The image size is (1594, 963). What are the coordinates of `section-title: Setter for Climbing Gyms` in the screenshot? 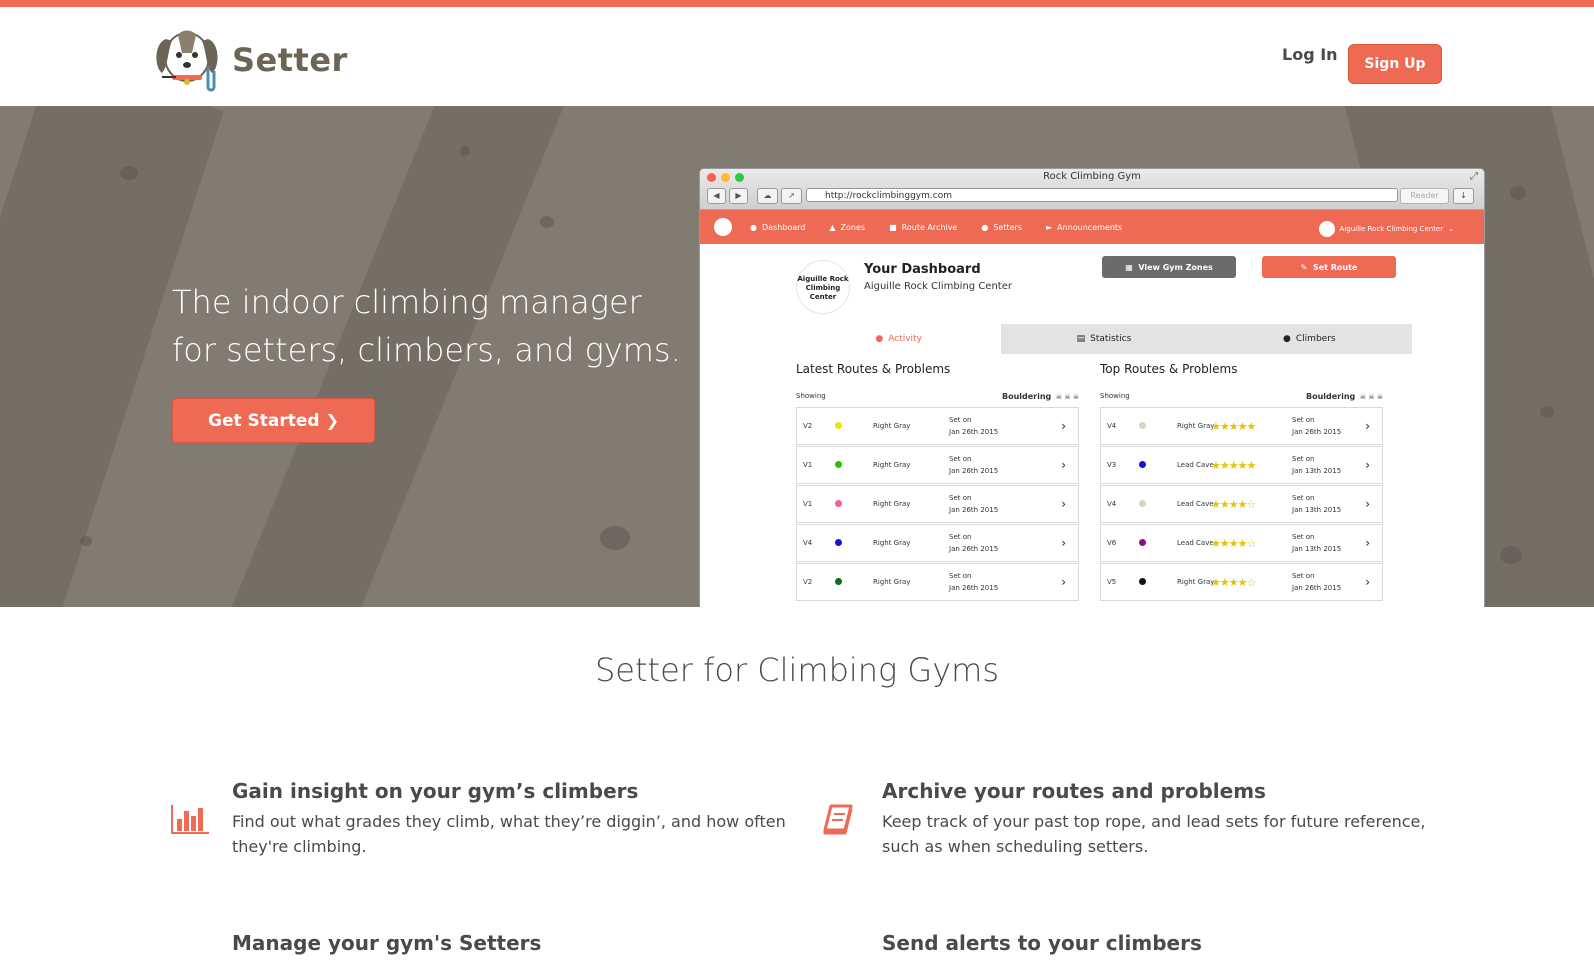 It's located at (796, 670).